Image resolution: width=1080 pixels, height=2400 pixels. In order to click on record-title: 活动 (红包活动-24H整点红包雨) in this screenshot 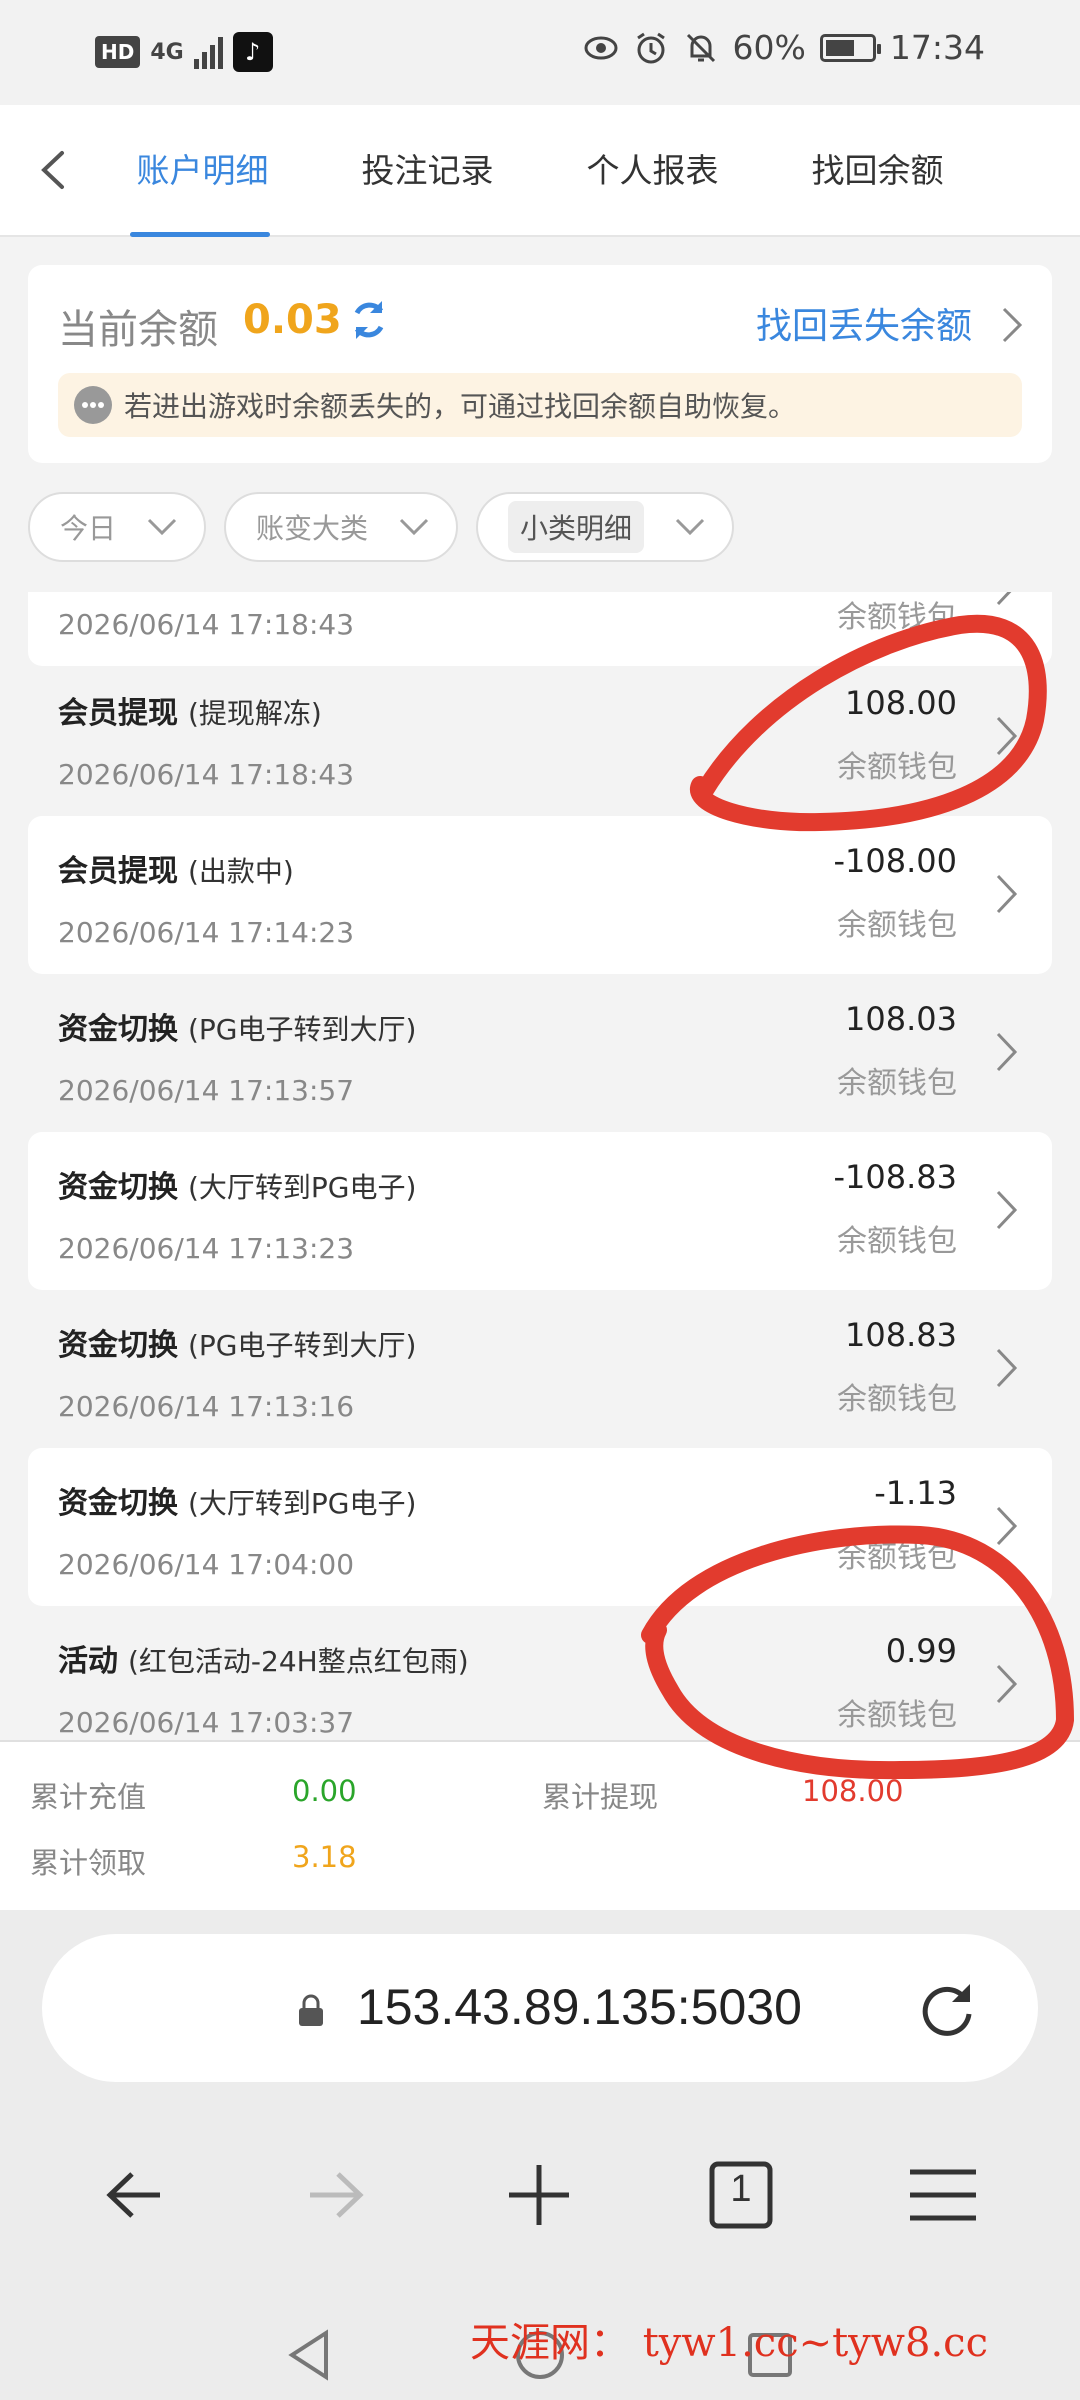, I will do `click(263, 1661)`.